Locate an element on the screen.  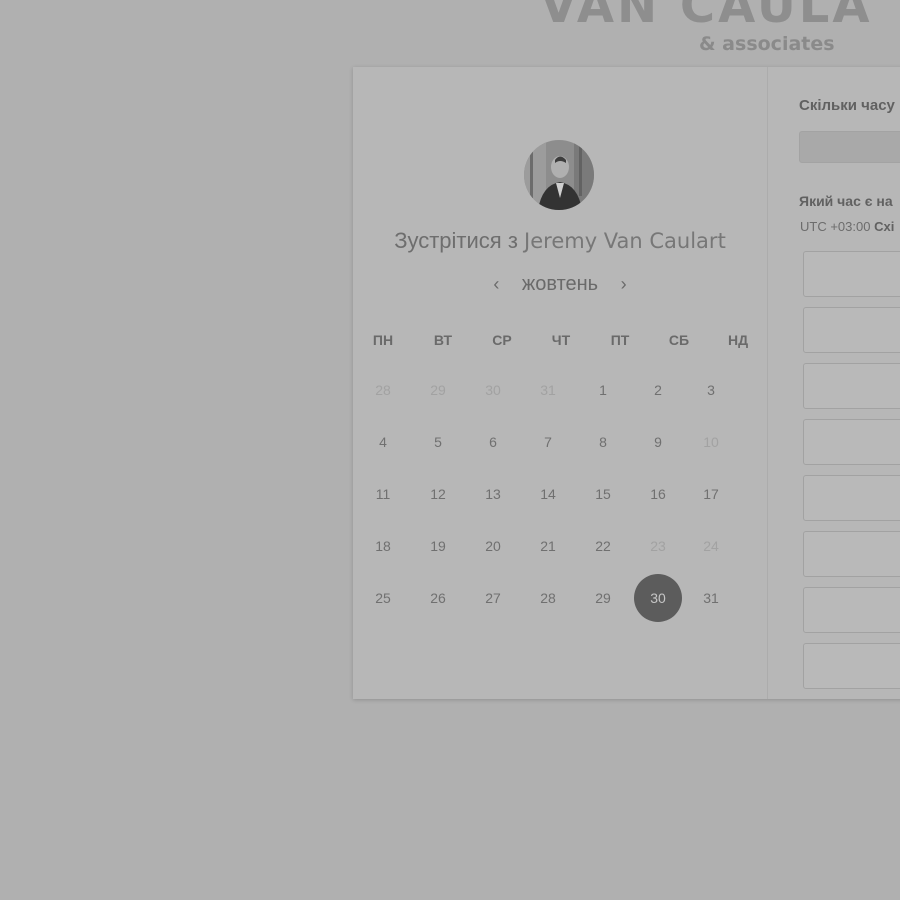
calendar-day: 8 is located at coordinates (603, 442).